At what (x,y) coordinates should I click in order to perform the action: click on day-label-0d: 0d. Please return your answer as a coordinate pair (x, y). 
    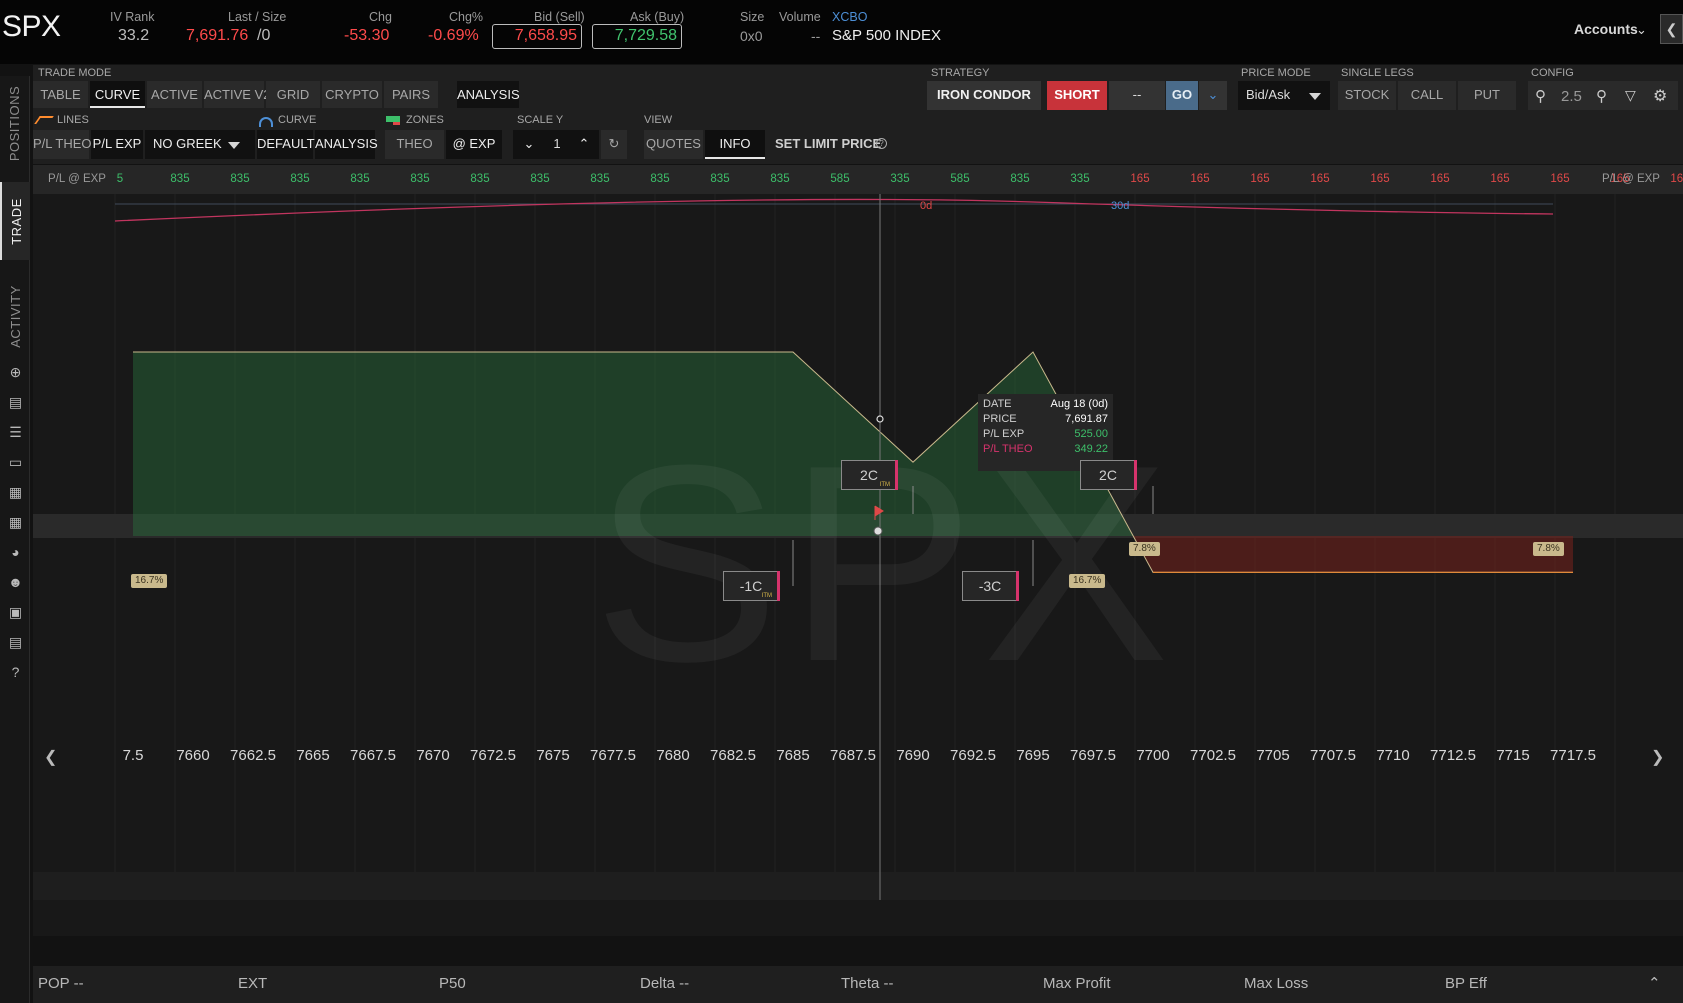
    Looking at the image, I should click on (926, 206).